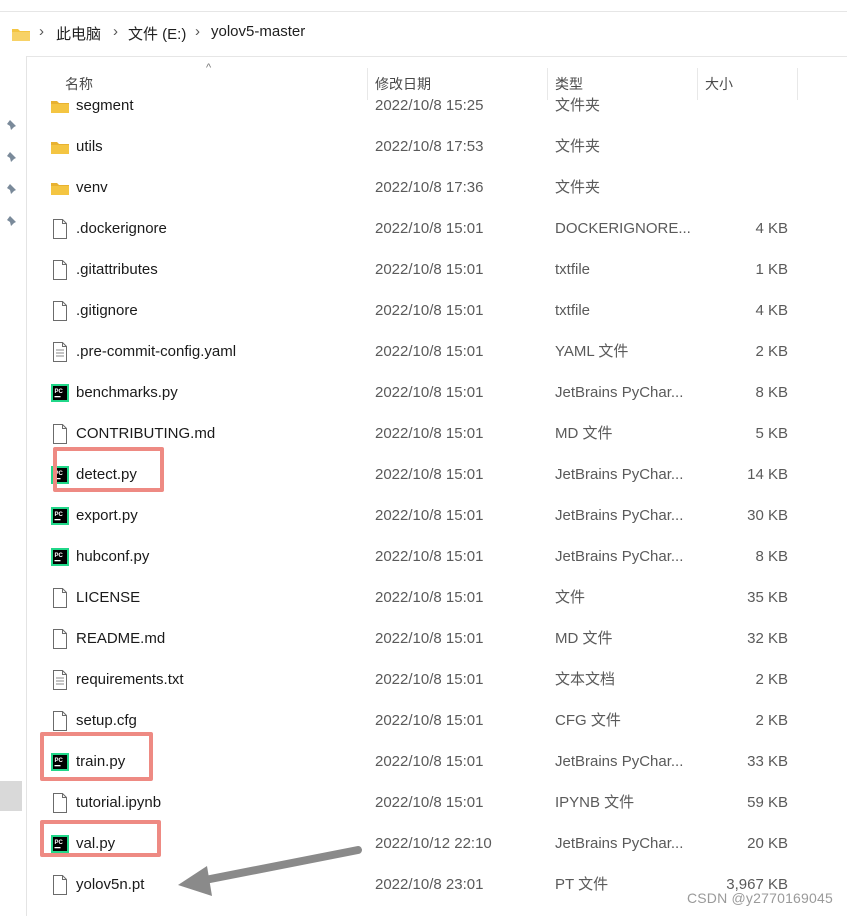  What do you see at coordinates (767, 474) in the screenshot?
I see `file-size: 14 KB` at bounding box center [767, 474].